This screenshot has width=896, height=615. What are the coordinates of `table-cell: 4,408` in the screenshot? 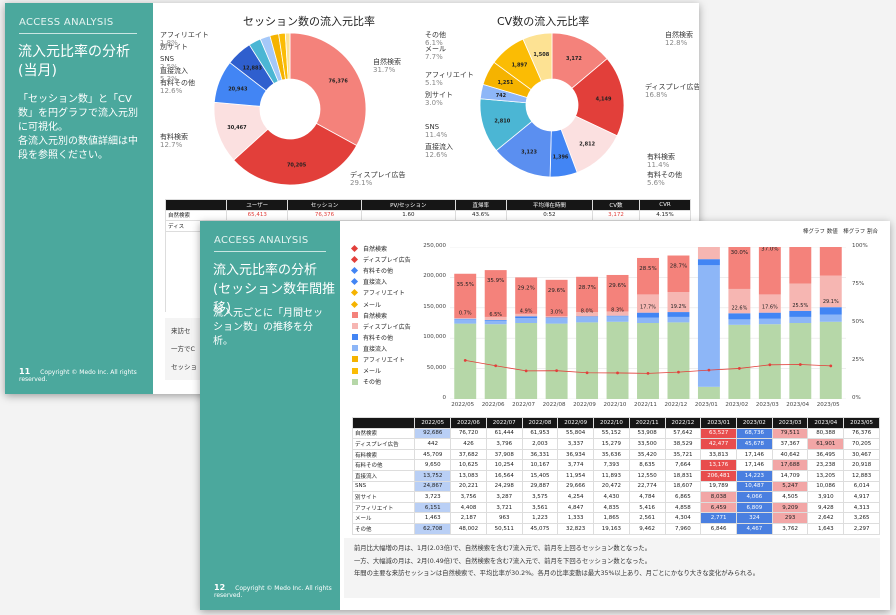 It's located at (468, 507).